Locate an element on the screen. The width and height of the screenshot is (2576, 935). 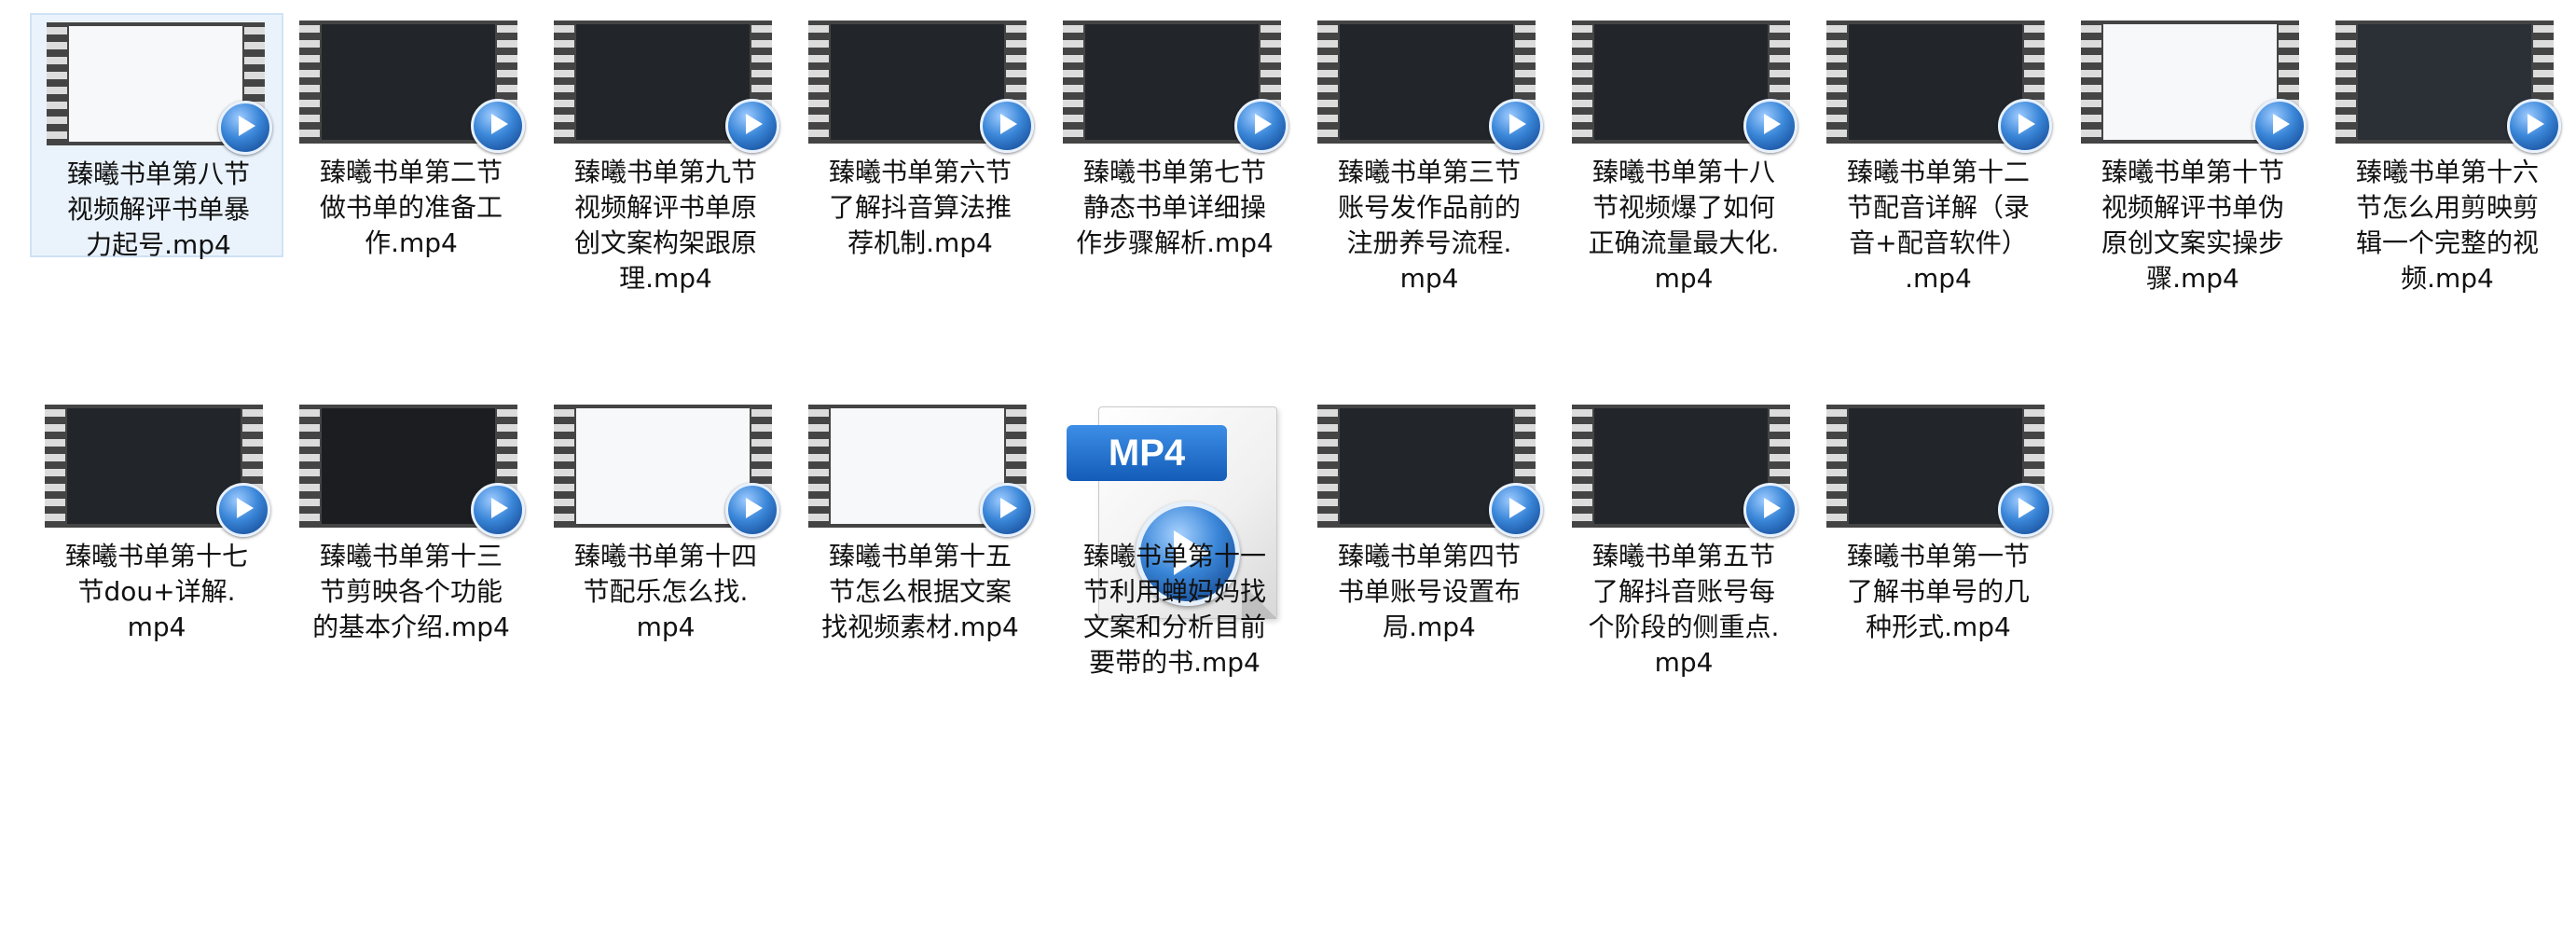
file-name: 臻曦书单第十一 节利用蝉妈妈找 文案和分析目前 要带的书.mp4 is located at coordinates (1174, 609).